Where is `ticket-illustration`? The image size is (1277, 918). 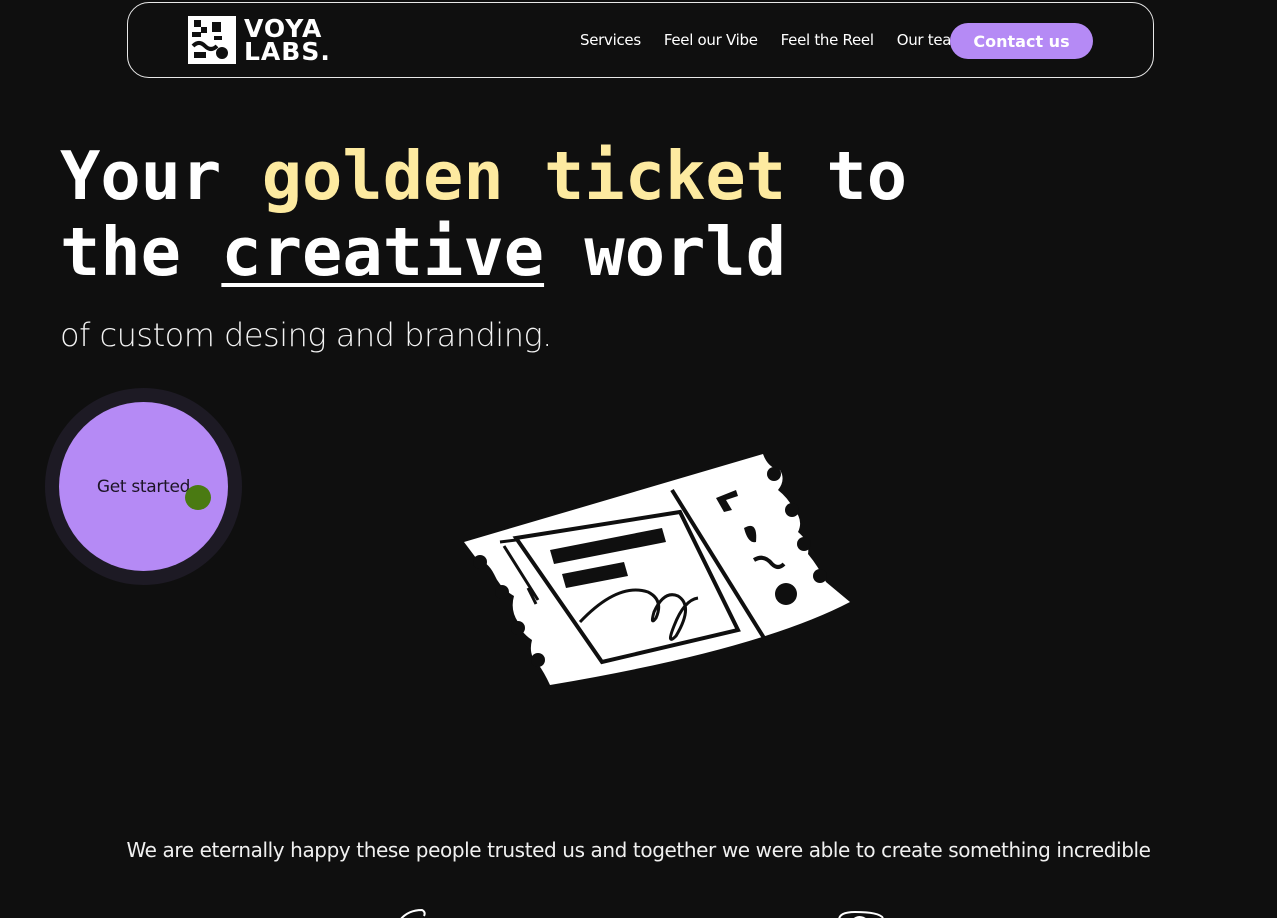 ticket-illustration is located at coordinates (657, 569).